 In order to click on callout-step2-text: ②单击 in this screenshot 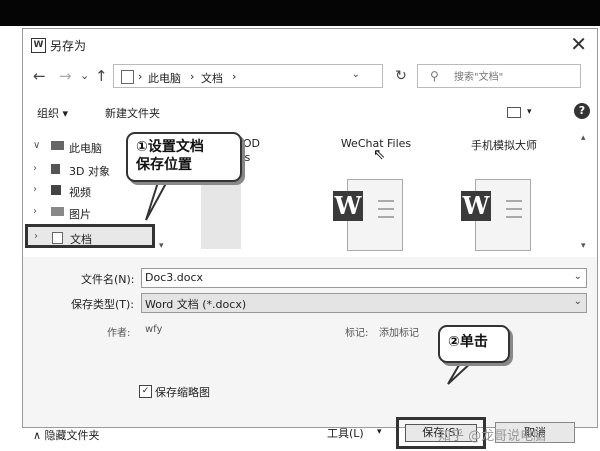, I will do `click(468, 342)`.